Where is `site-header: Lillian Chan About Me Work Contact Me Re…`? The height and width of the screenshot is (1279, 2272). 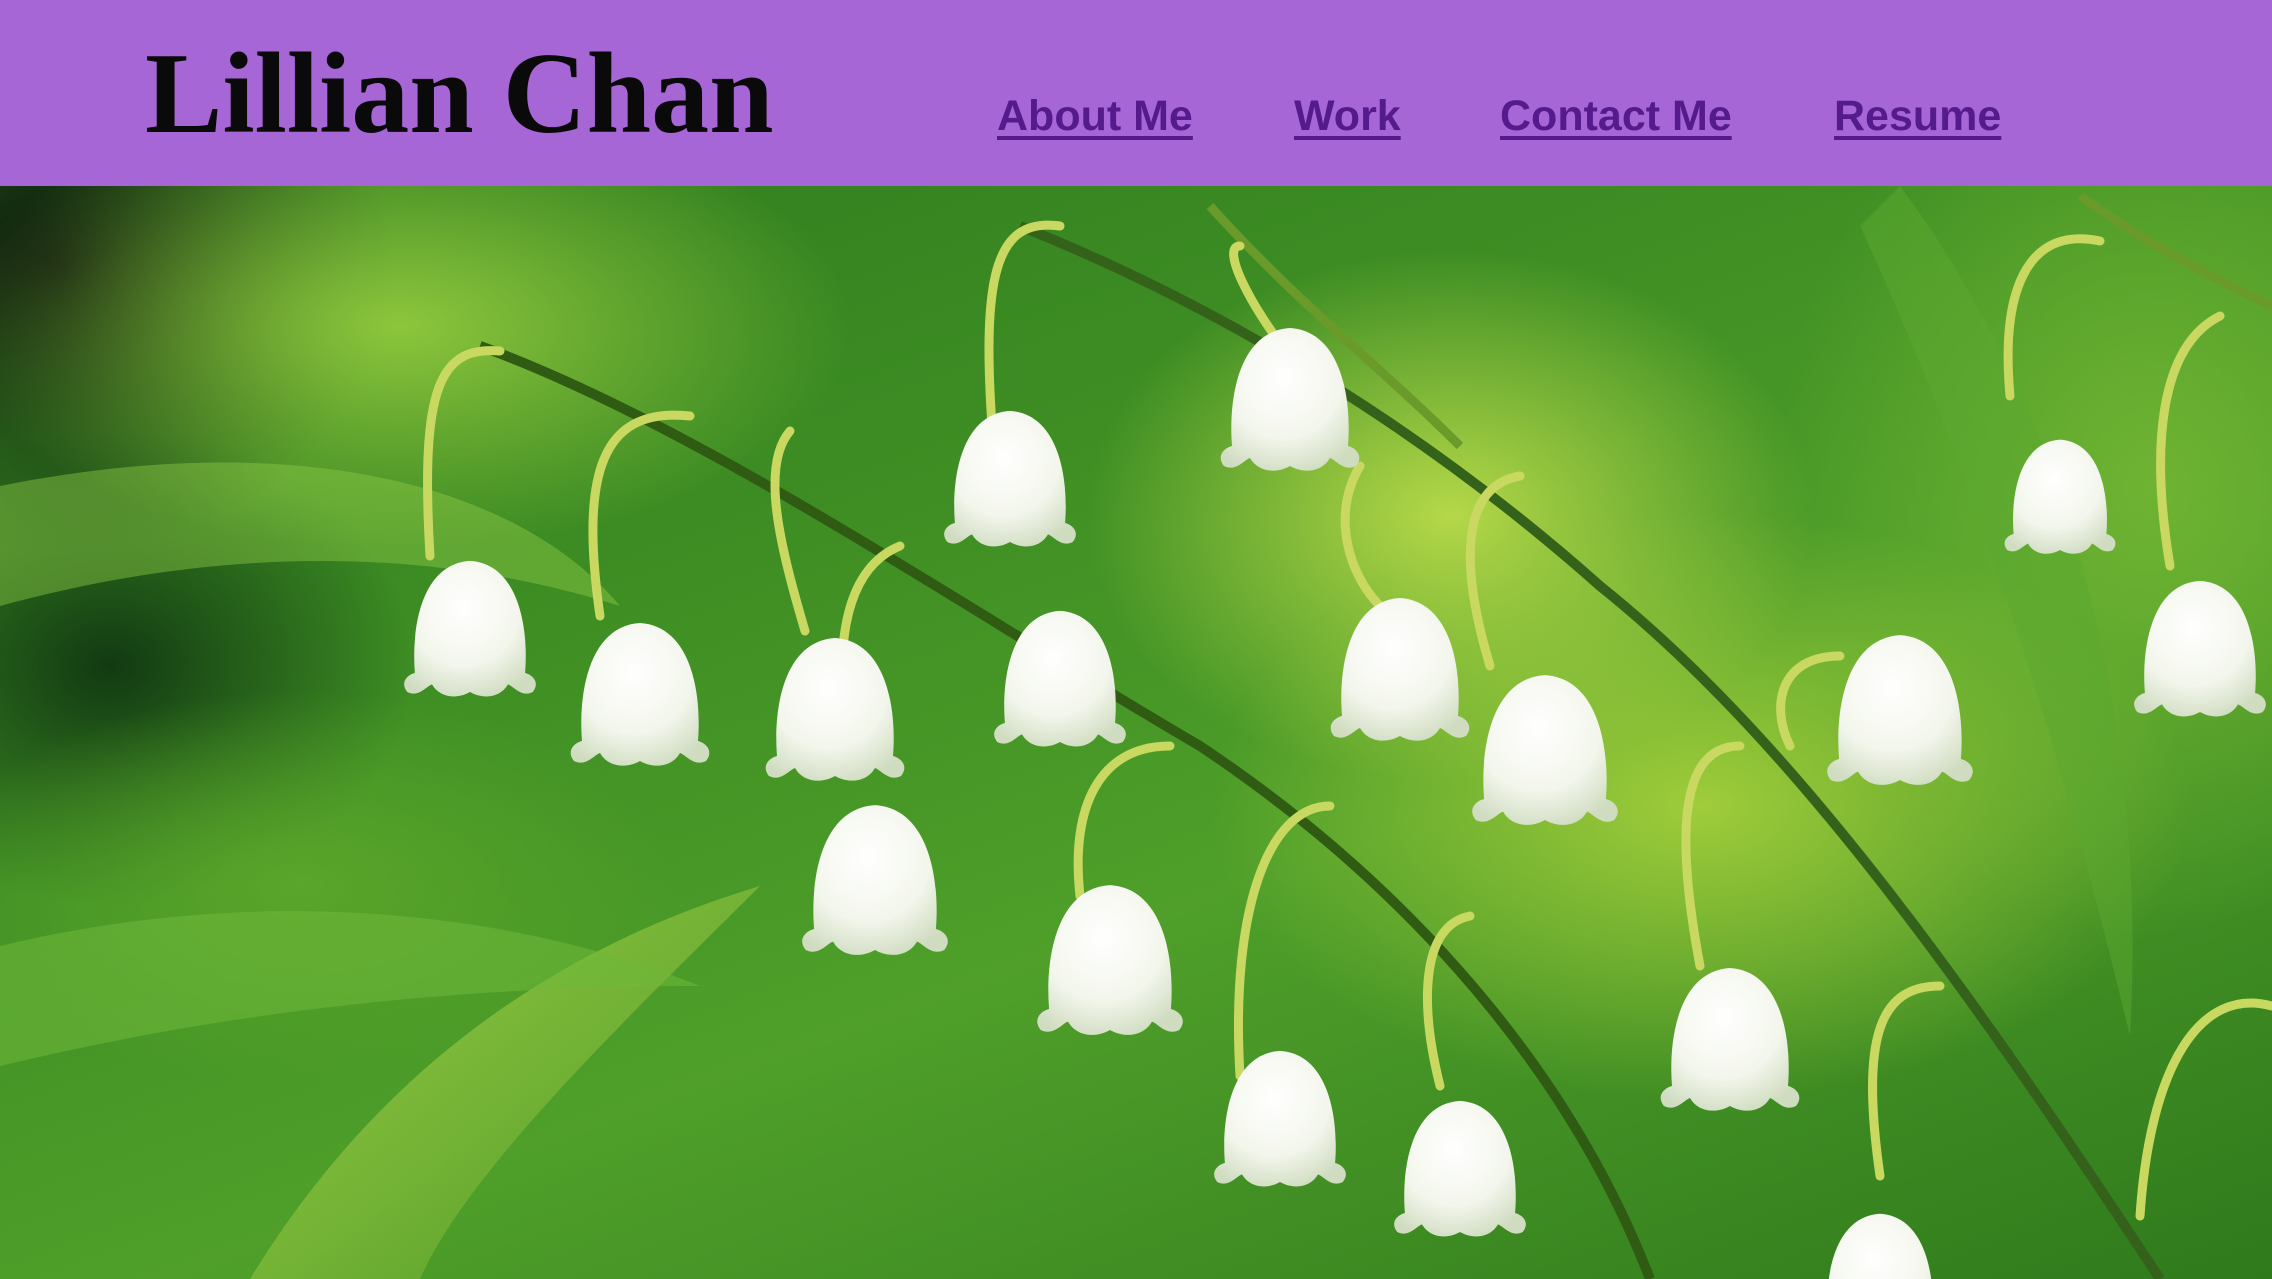 site-header: Lillian Chan About Me Work Contact Me Re… is located at coordinates (1136, 93).